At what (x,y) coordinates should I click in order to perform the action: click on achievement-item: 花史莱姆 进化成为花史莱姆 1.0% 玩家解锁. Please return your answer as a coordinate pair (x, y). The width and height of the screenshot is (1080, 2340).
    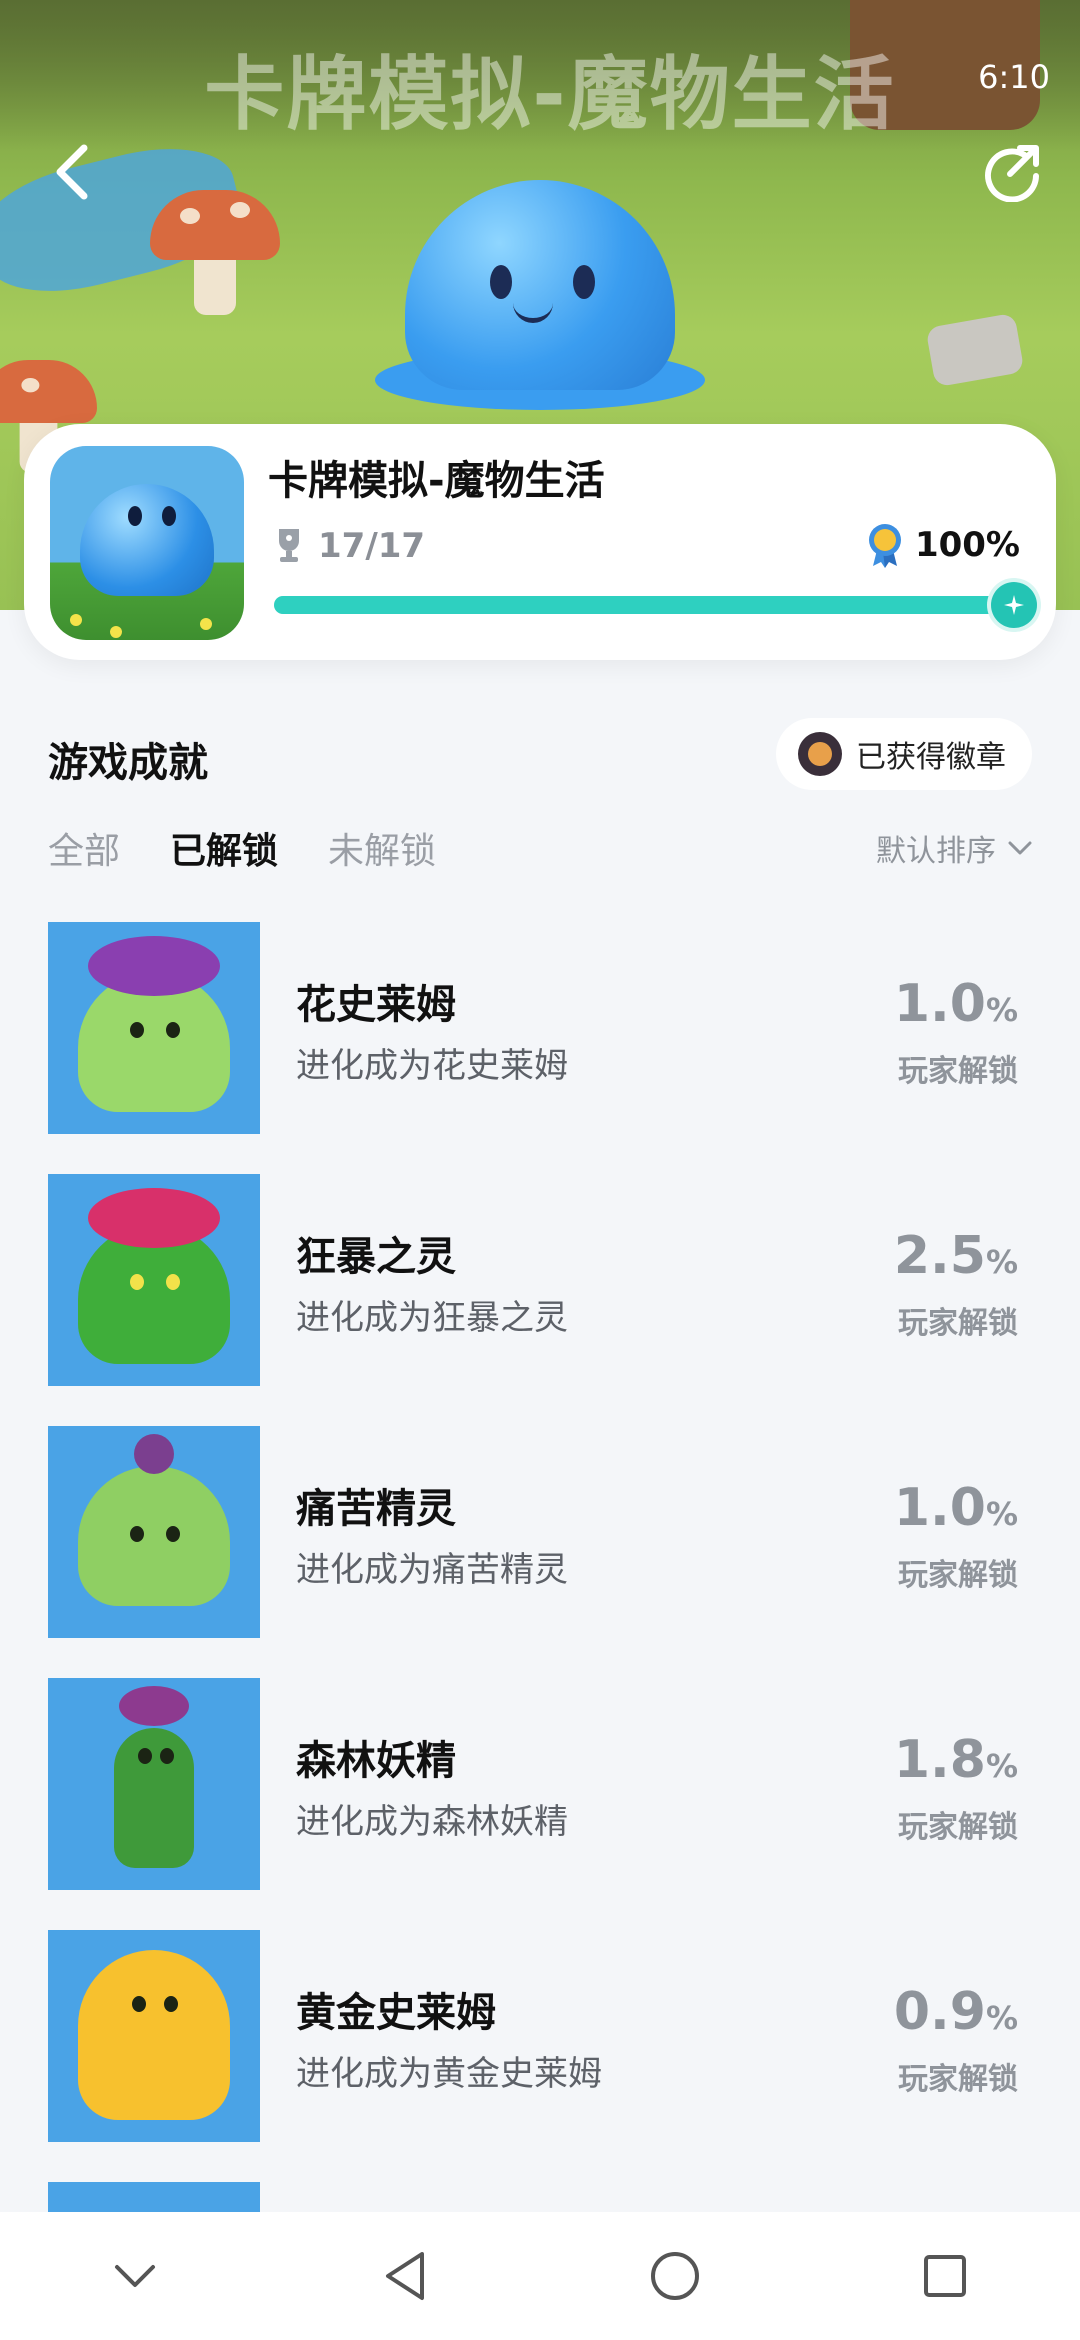
    Looking at the image, I should click on (540, 1048).